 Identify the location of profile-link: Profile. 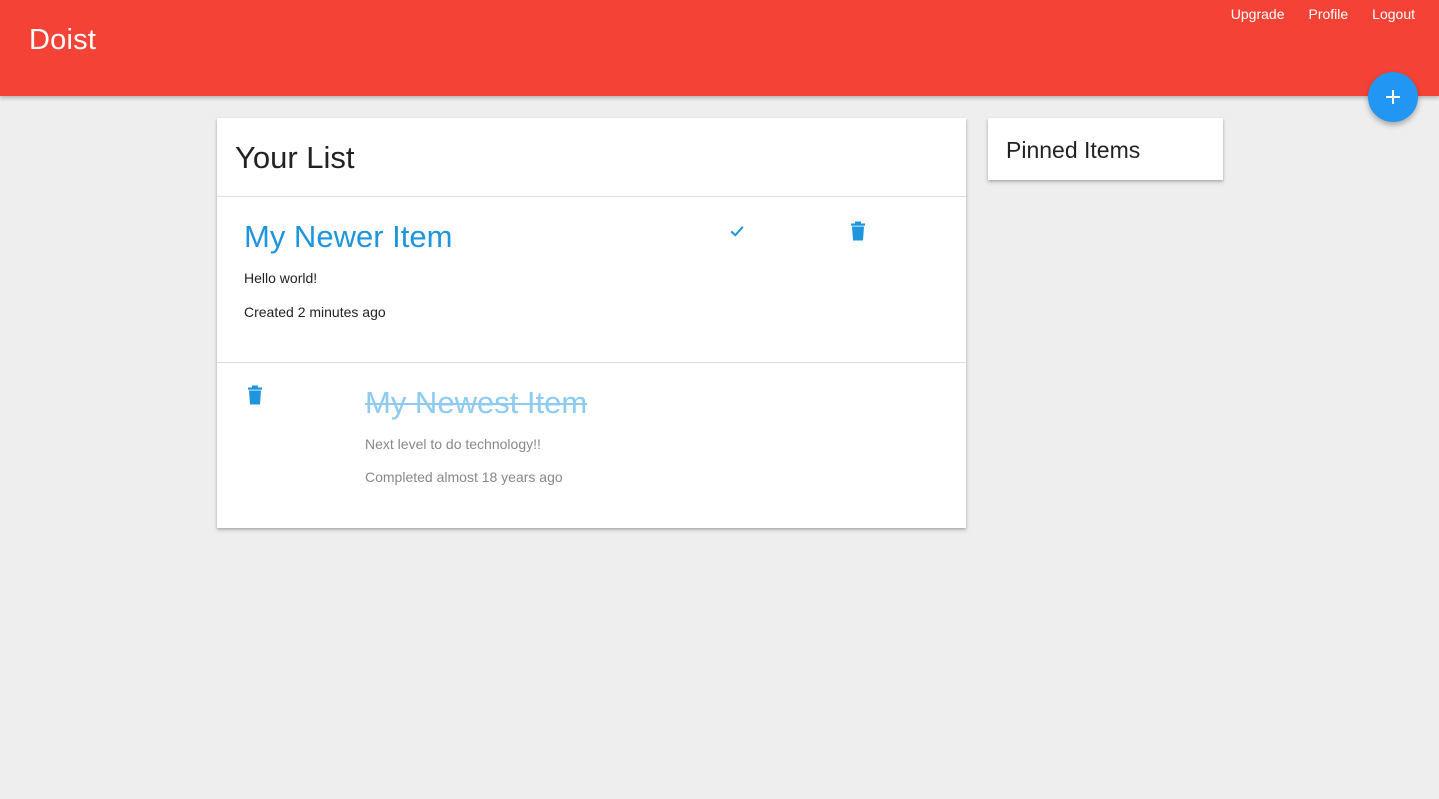
(1328, 14).